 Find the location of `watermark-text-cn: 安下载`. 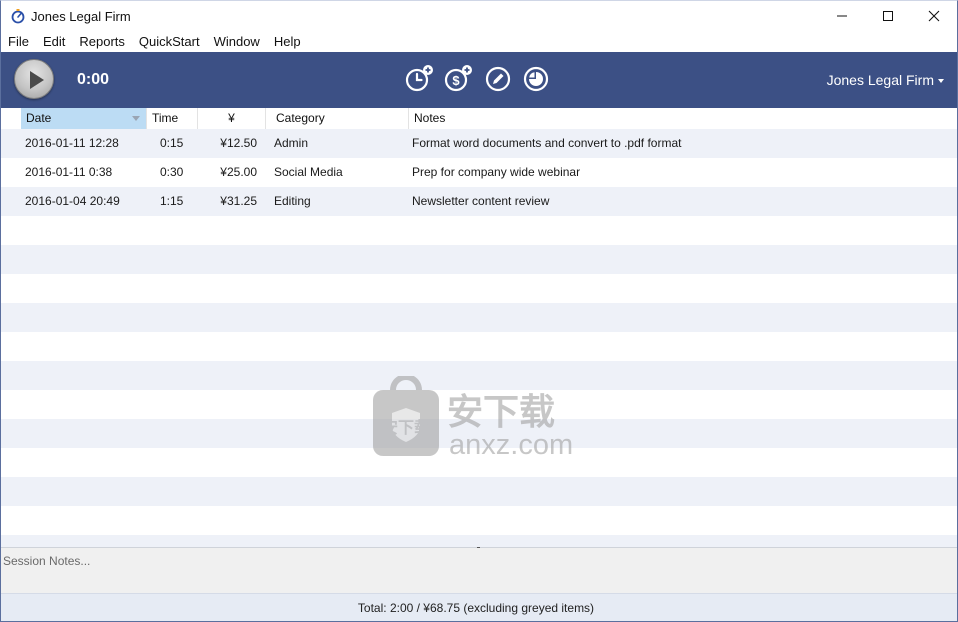

watermark-text-cn: 安下载 is located at coordinates (501, 412).